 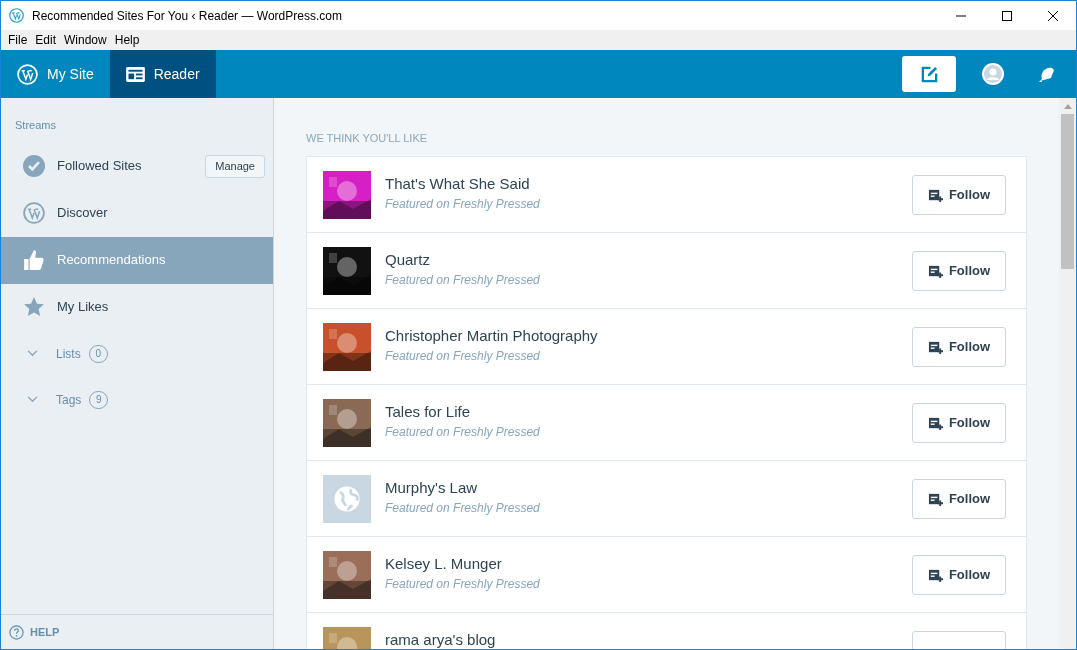 I want to click on manage-button: Manage, so click(x=235, y=166).